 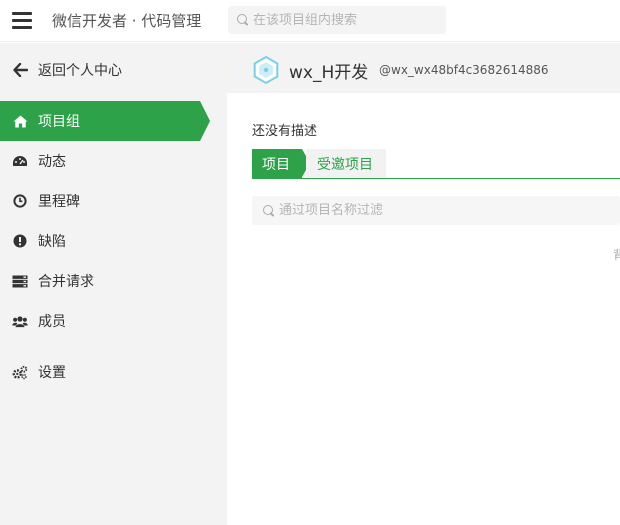 I want to click on gears-icon, so click(x=20, y=372).